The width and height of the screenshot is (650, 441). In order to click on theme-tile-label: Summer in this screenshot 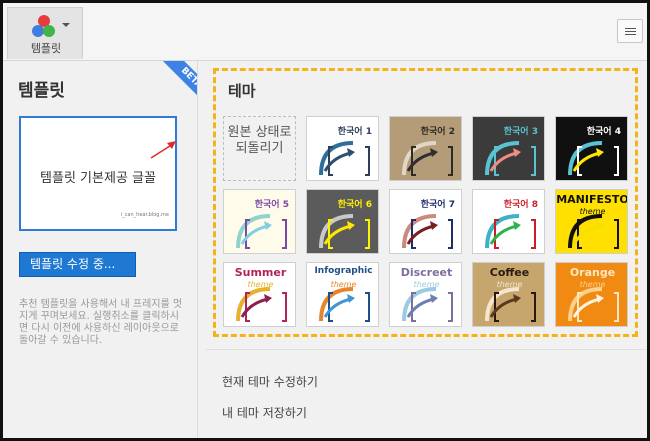, I will do `click(260, 272)`.